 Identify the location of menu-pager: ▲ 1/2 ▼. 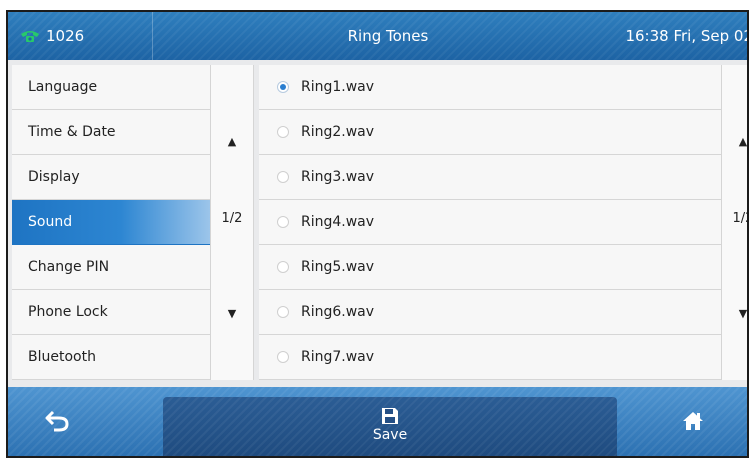
(232, 222).